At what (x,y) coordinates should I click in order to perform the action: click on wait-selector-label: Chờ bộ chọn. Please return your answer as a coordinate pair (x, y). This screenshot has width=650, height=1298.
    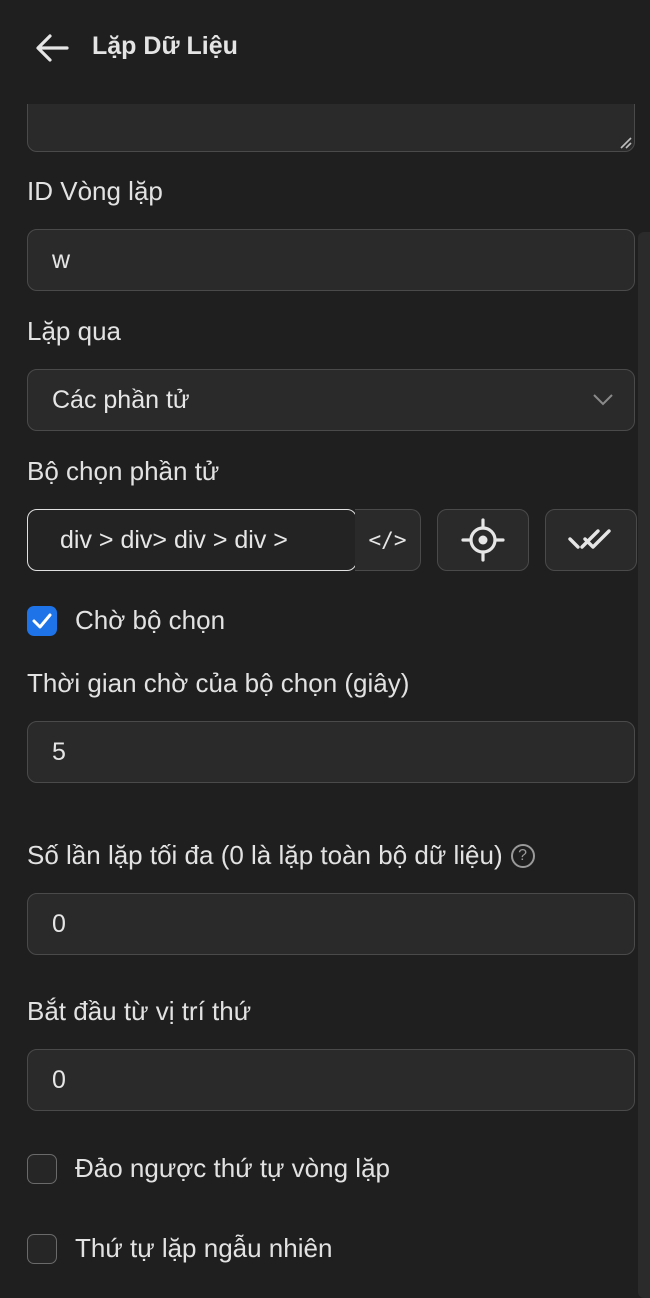
    Looking at the image, I should click on (150, 620).